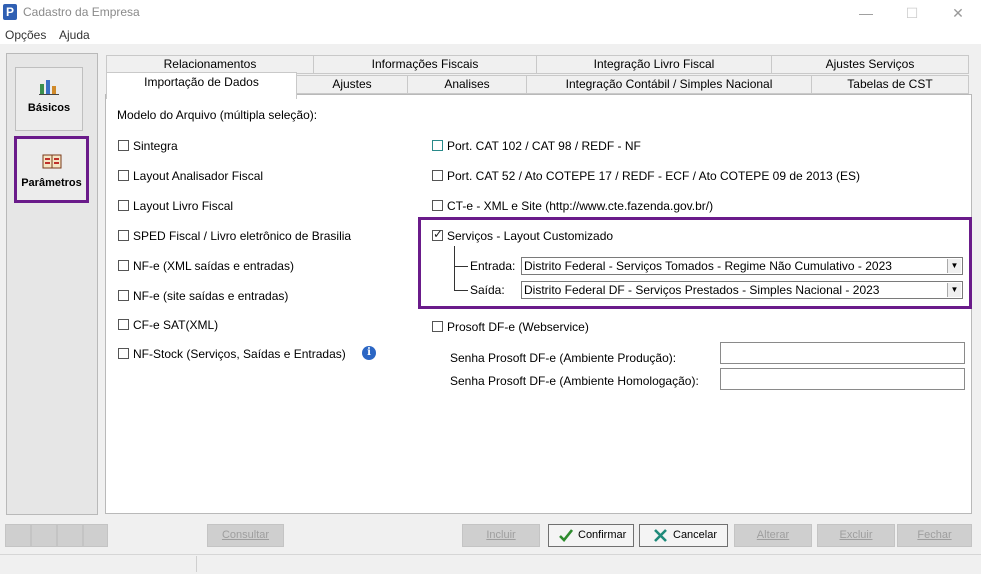  What do you see at coordinates (493, 266) in the screenshot?
I see `entrada-label: Entrada:` at bounding box center [493, 266].